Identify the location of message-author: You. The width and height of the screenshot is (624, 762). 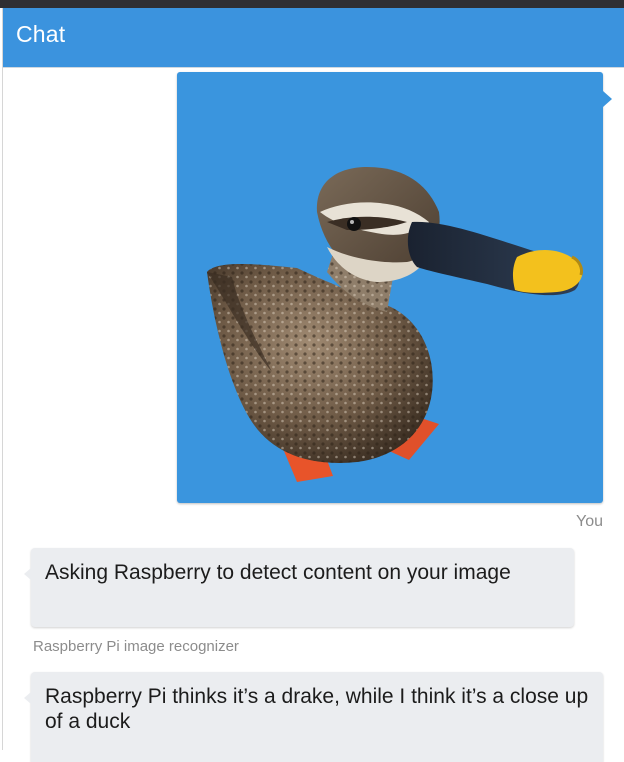
(589, 521).